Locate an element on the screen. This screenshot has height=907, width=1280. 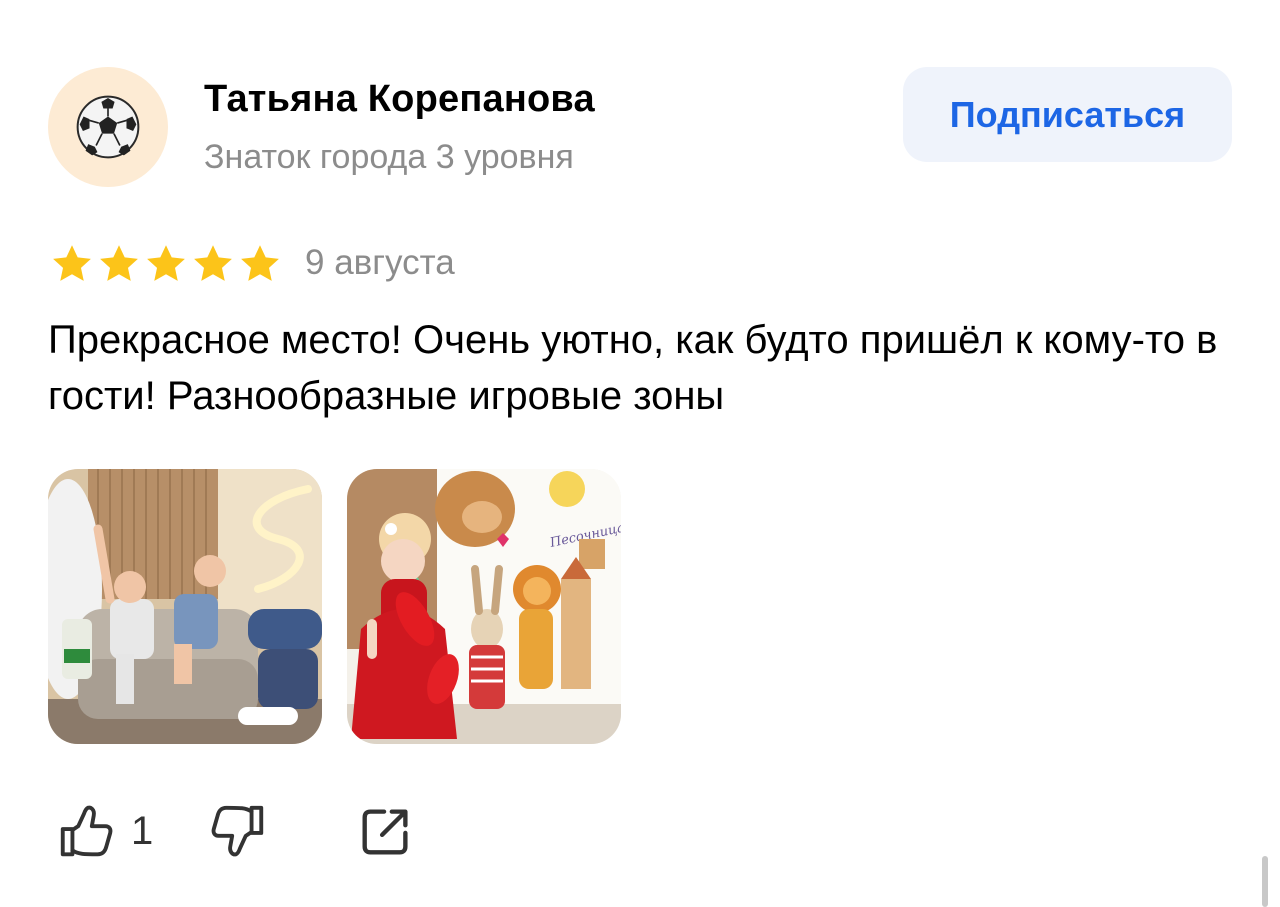
soccer-ball-icon is located at coordinates (108, 127).